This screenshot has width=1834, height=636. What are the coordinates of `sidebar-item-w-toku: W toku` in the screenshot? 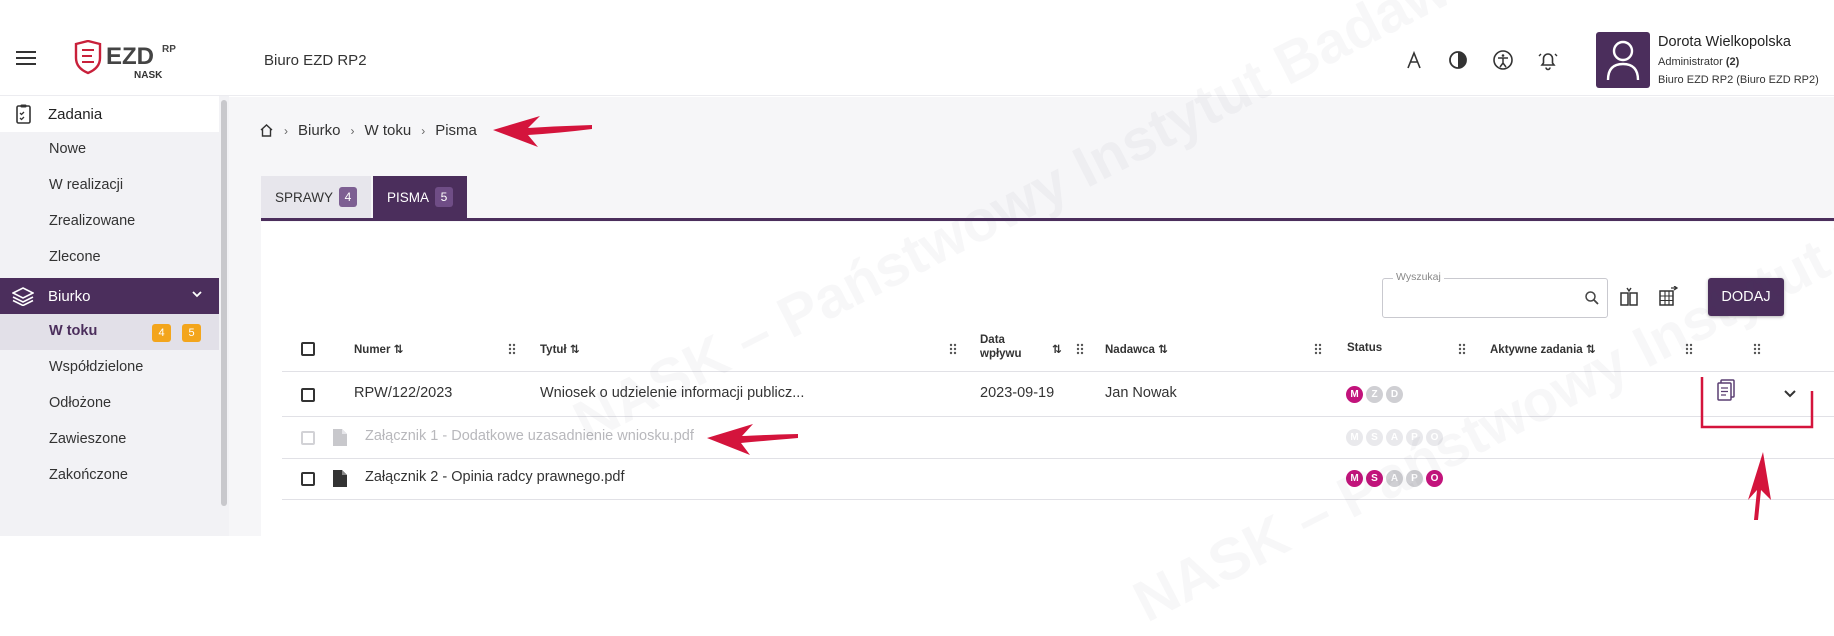 It's located at (73, 331).